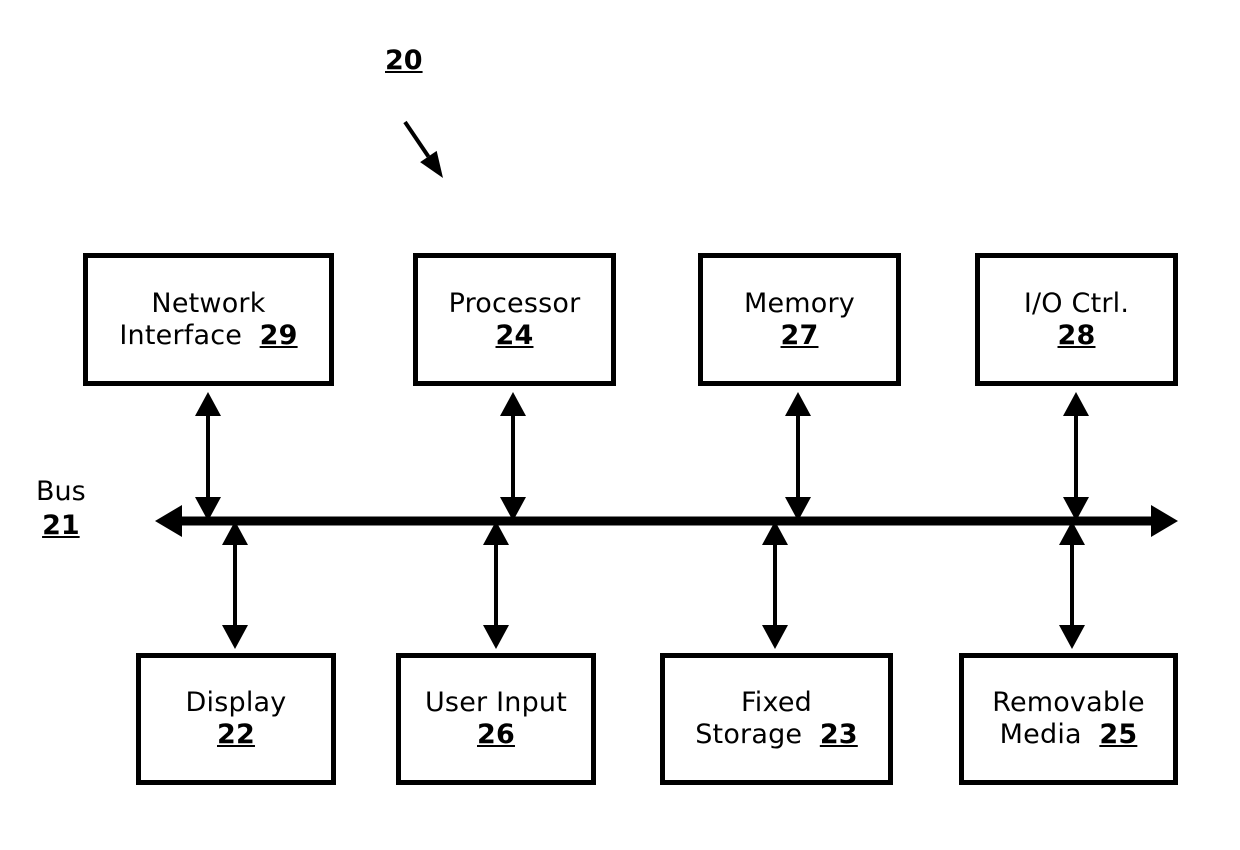 The height and width of the screenshot is (850, 1240). I want to click on figure-callout-arrow, so click(423, 149).